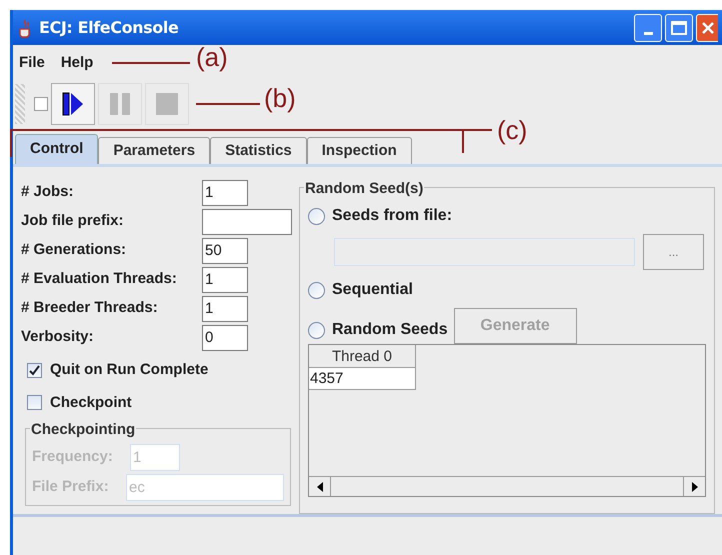 The width and height of the screenshot is (722, 555). I want to click on annotation-label: (b), so click(280, 98).